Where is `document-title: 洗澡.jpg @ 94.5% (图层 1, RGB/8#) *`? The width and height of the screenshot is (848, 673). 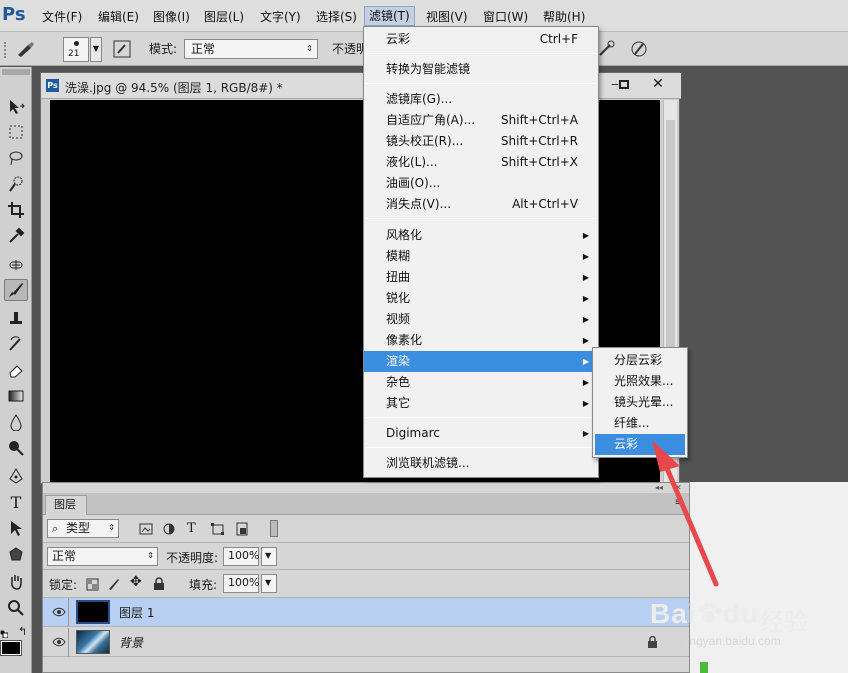 document-title: 洗澡.jpg @ 94.5% (图层 1, RGB/8#) * is located at coordinates (174, 88).